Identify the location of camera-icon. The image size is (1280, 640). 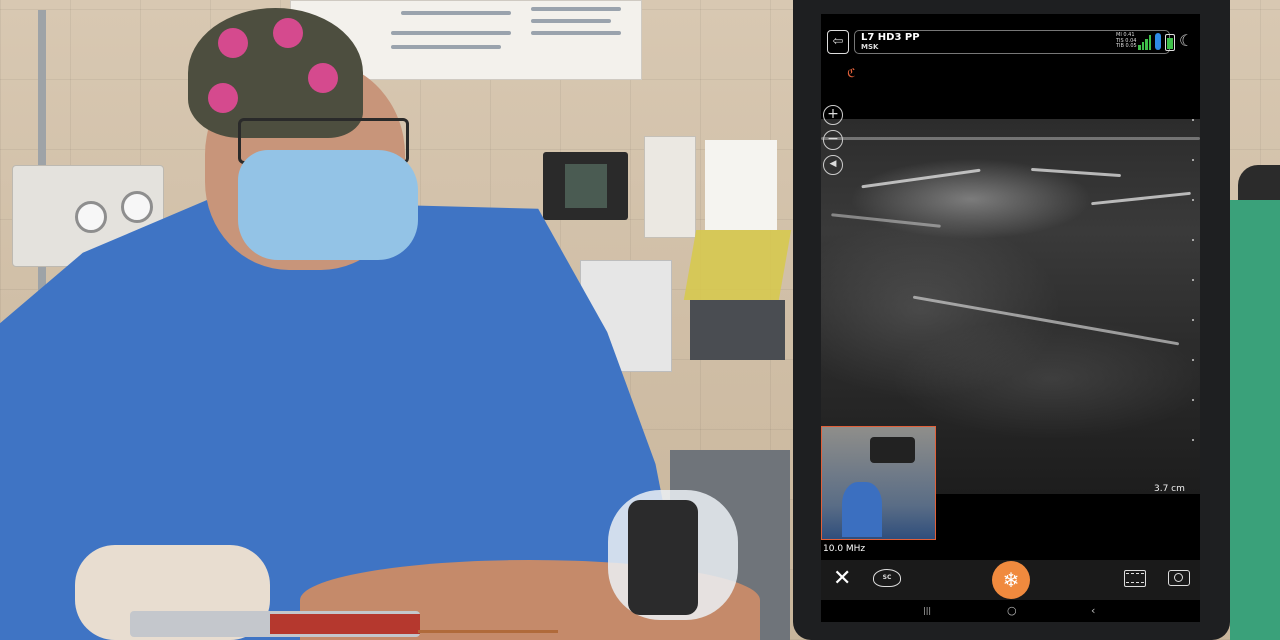
(1179, 578).